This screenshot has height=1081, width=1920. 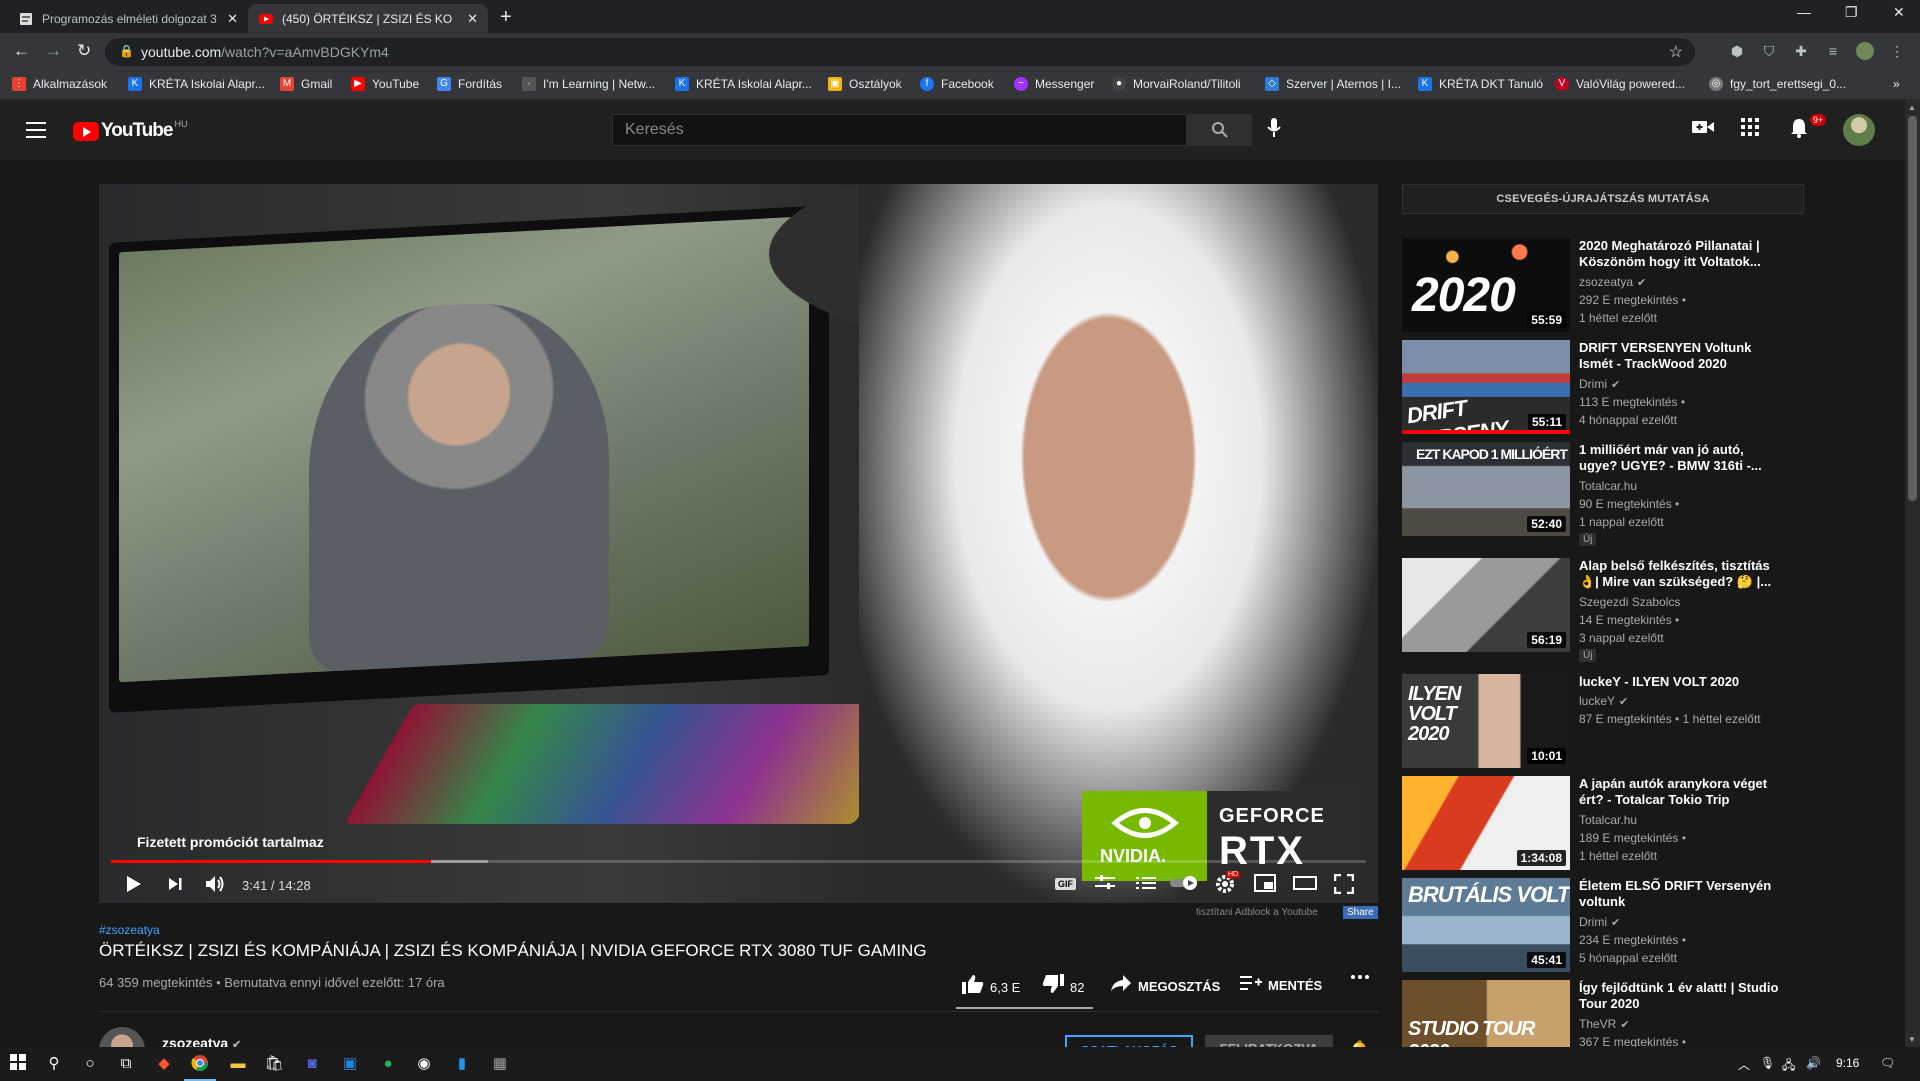 What do you see at coordinates (1486, 1013) in the screenshot?
I see `video-thumbnail: STUDIO TOUR 2020` at bounding box center [1486, 1013].